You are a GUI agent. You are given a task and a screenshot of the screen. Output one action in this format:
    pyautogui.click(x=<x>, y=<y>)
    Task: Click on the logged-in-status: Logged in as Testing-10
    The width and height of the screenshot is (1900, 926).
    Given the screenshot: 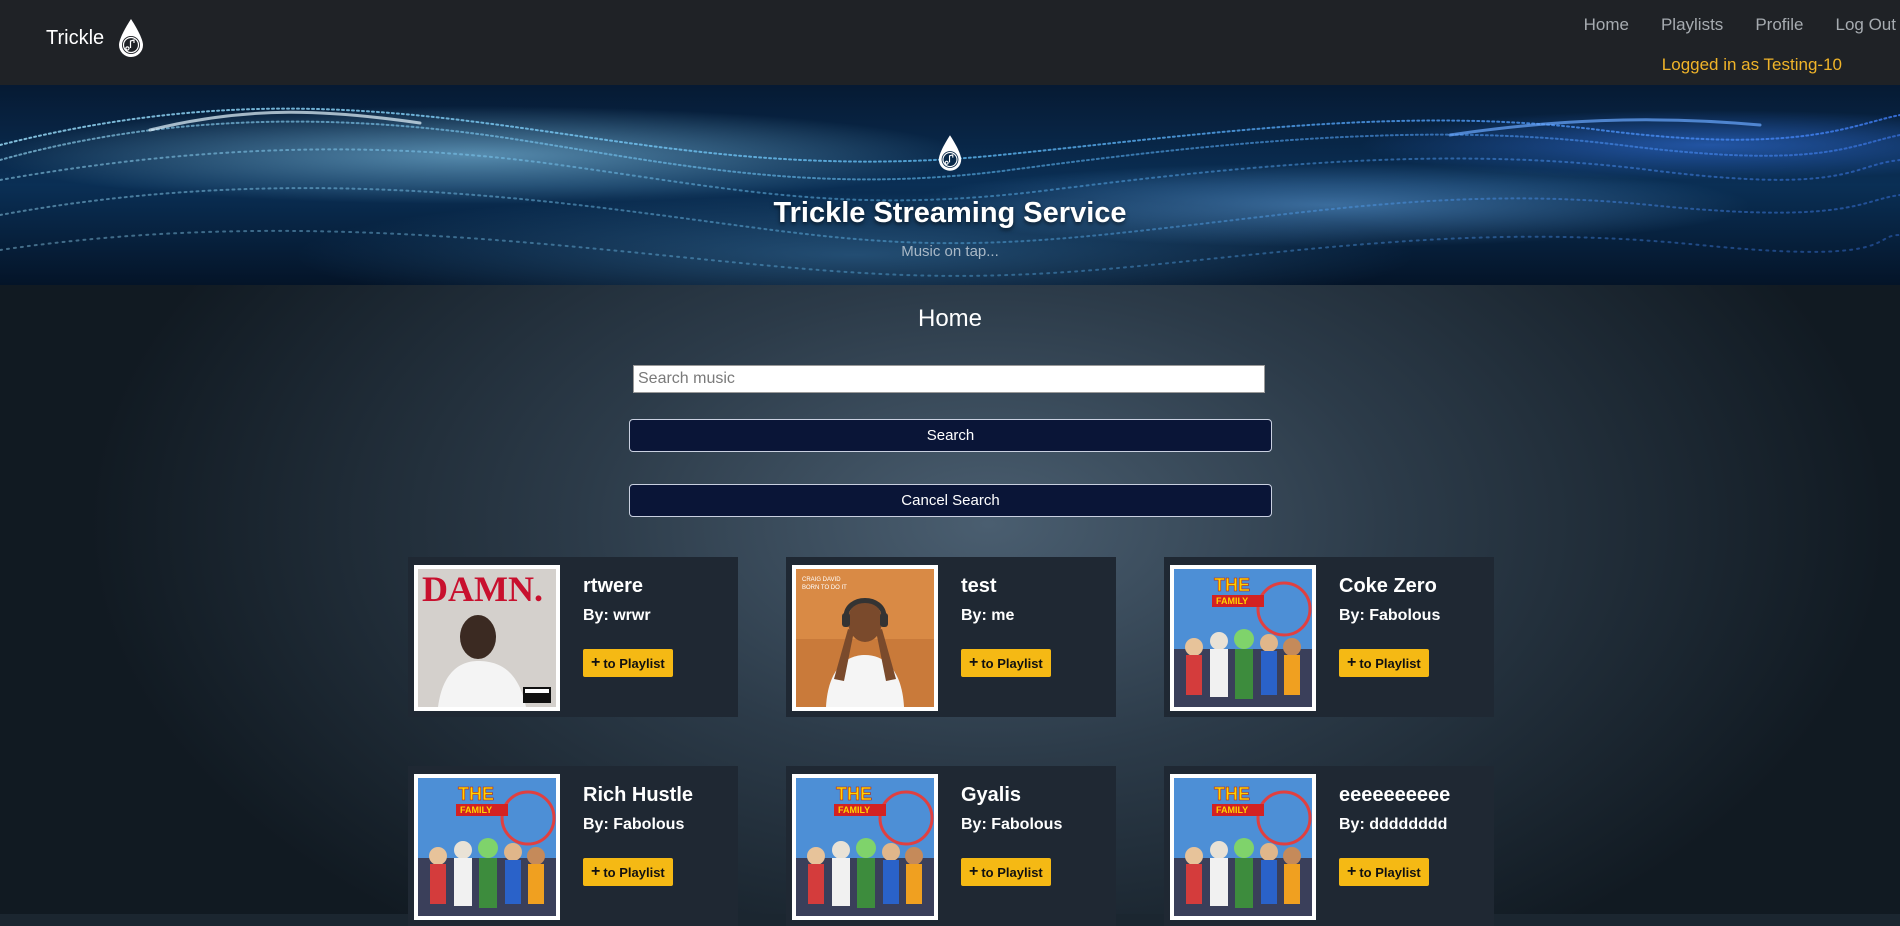 What is the action you would take?
    pyautogui.click(x=1751, y=64)
    